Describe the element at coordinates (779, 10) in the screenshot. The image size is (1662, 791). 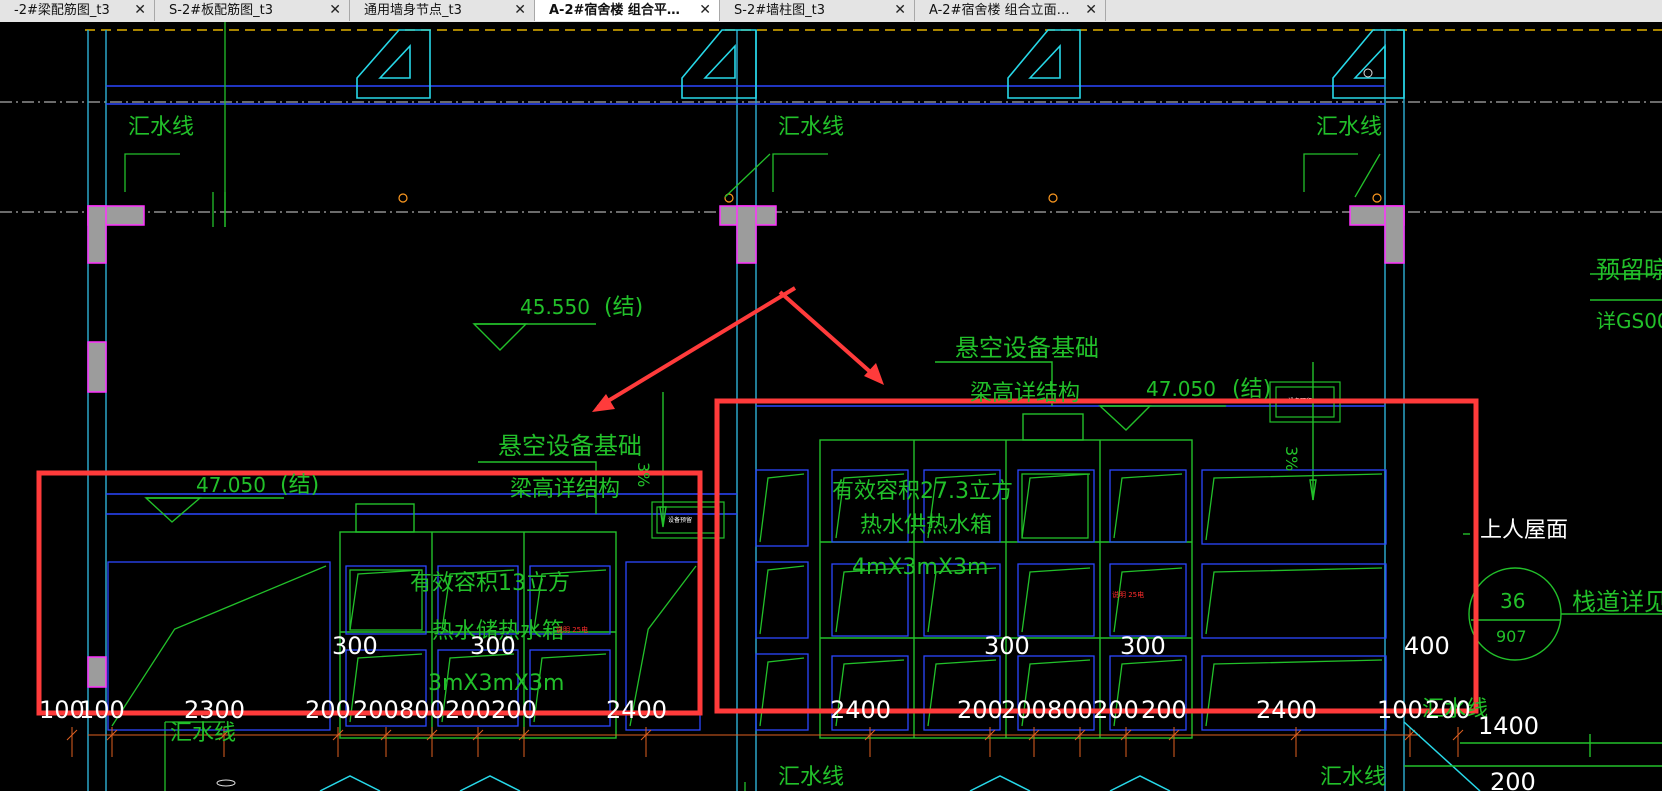
I see `tab-label: S-2#墙柱图_t3` at that location.